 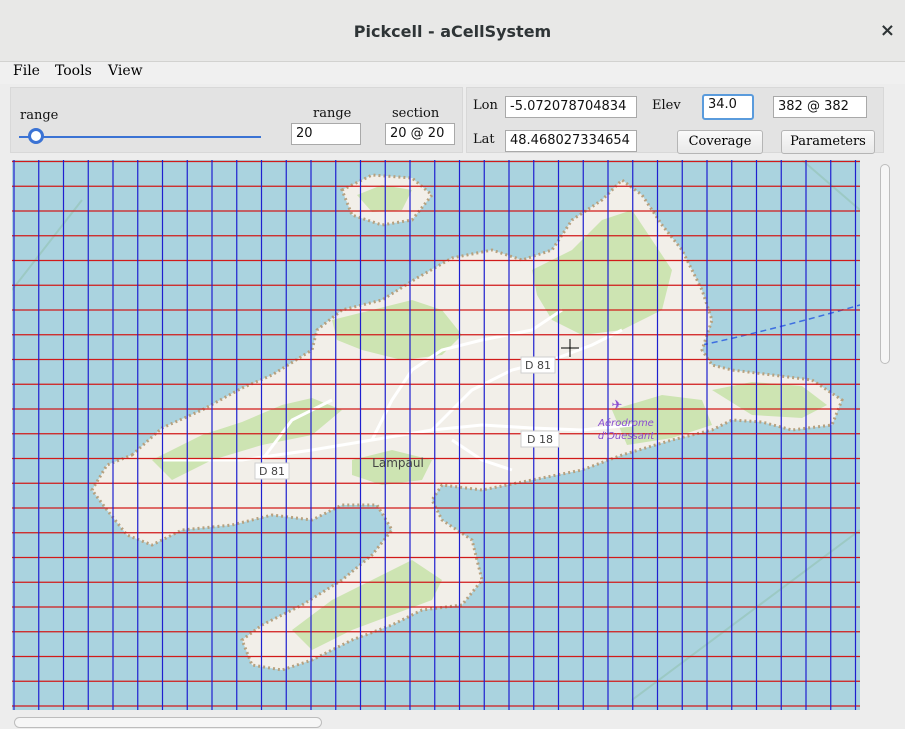 I want to click on menu-view: View, so click(x=125, y=71).